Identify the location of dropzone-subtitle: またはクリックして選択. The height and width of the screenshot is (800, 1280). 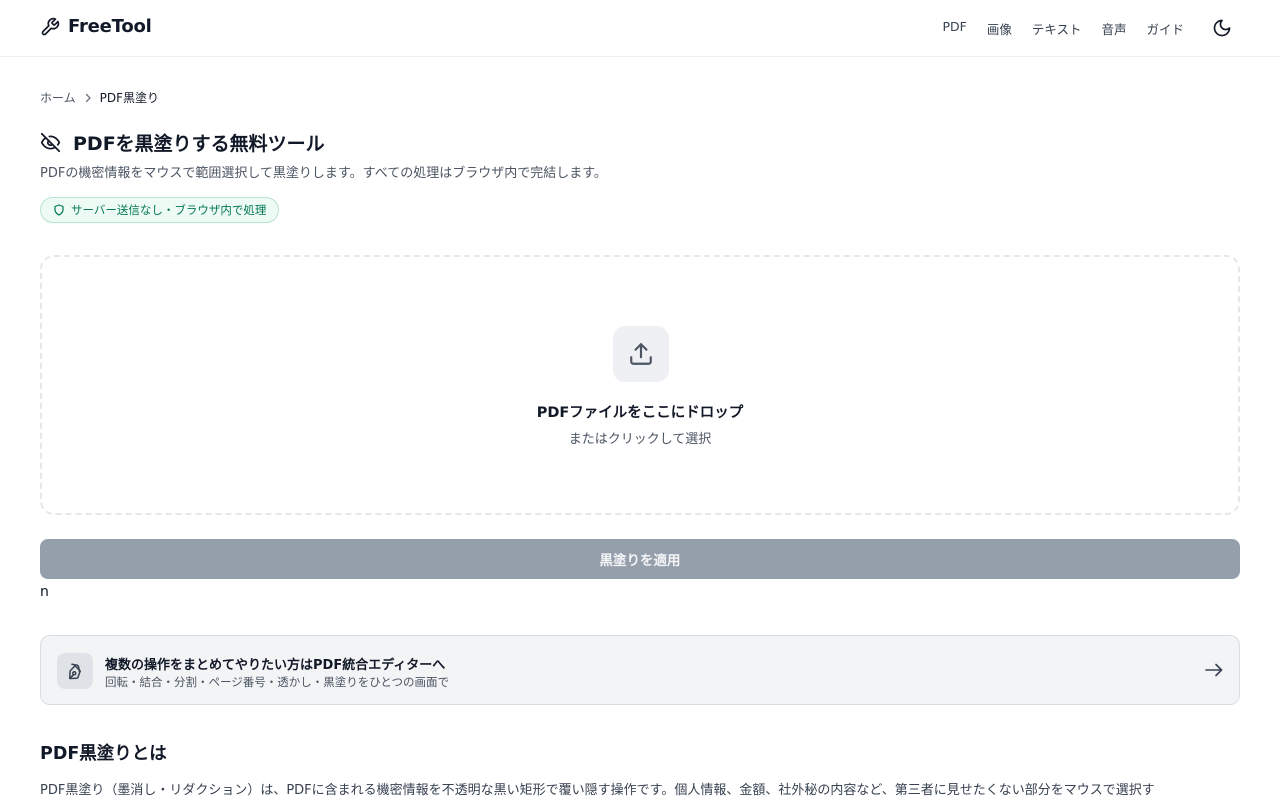
(640, 439).